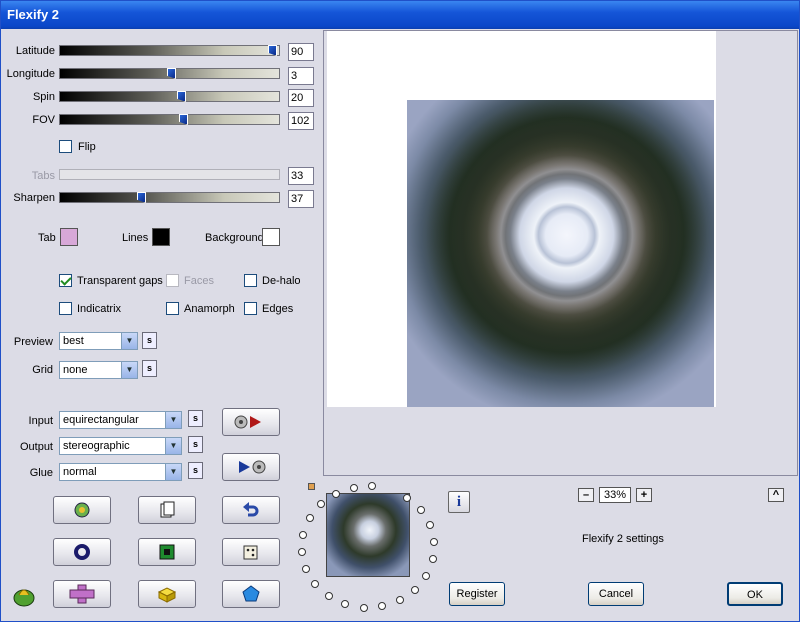 Image resolution: width=800 pixels, height=622 pixels. What do you see at coordinates (368, 535) in the screenshot?
I see `thumbnail-image` at bounding box center [368, 535].